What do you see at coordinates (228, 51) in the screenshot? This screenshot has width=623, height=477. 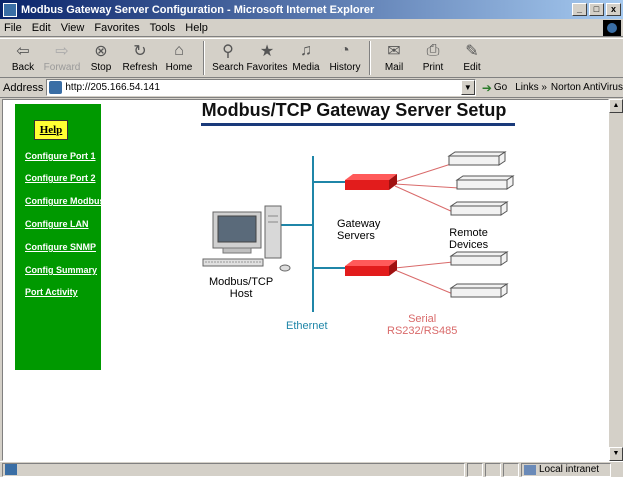 I see `search-icon: ⚲` at bounding box center [228, 51].